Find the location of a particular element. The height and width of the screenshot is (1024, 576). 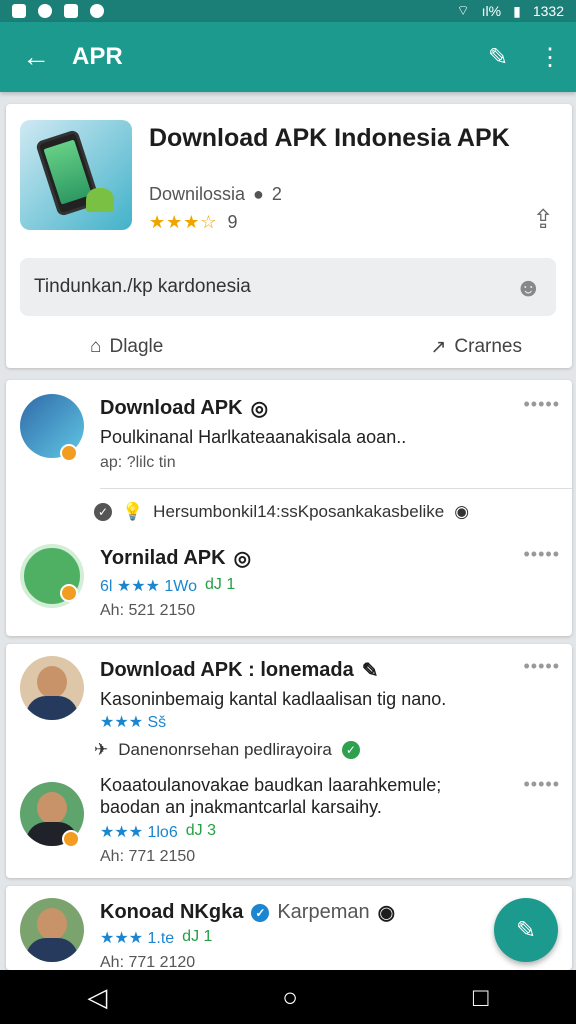

item-rating: ★★★ 1.te dJ 1 is located at coordinates (156, 938).